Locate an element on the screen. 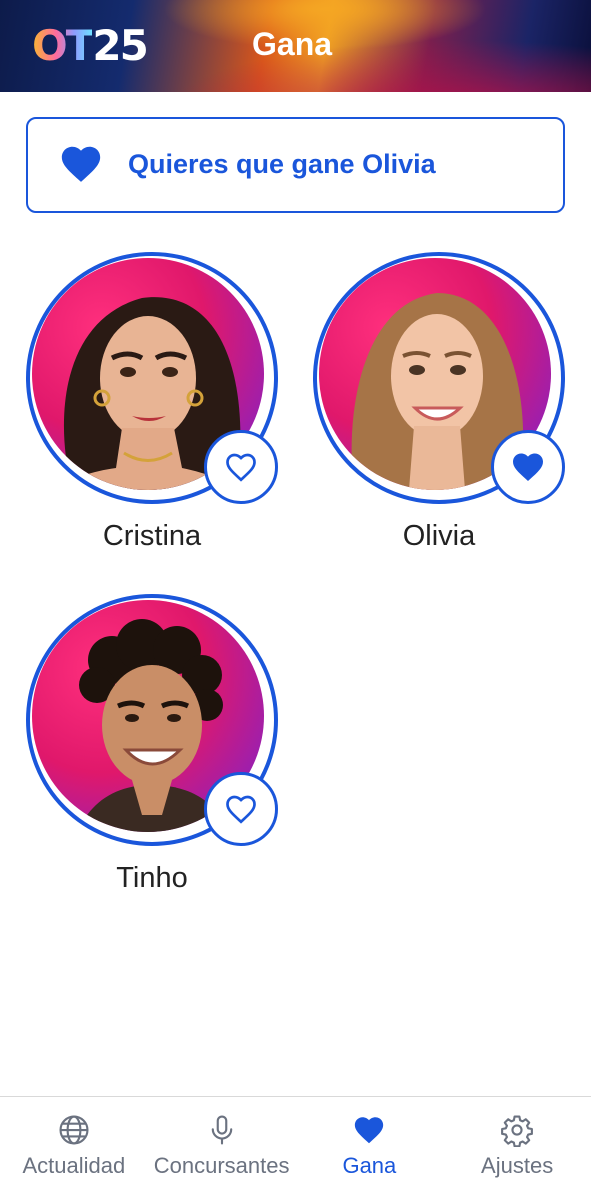 The height and width of the screenshot is (1200, 591). heart-filled-icon is located at coordinates (528, 467).